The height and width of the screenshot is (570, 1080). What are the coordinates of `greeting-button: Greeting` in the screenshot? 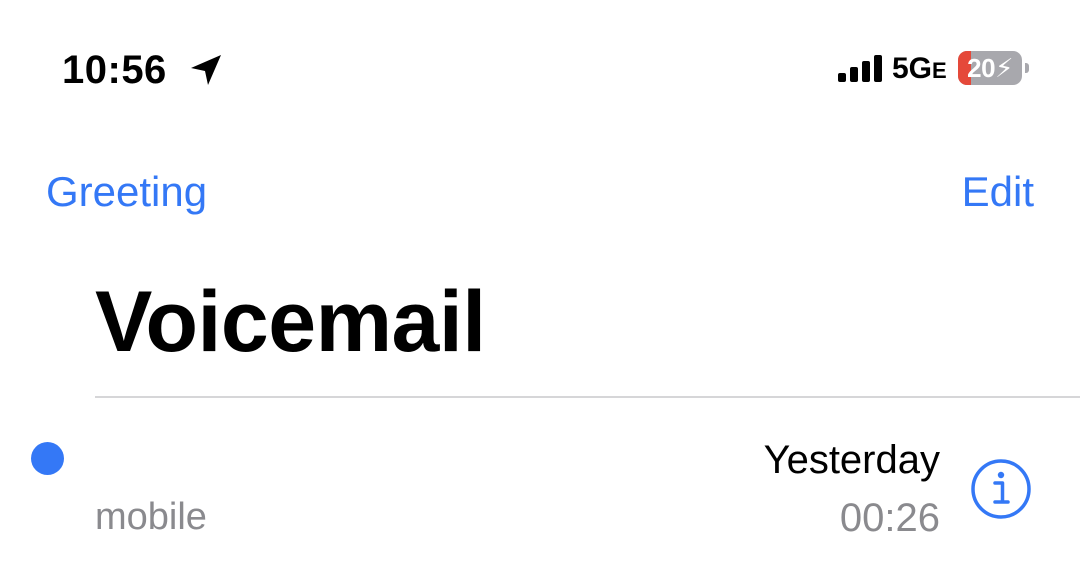 It's located at (126, 192).